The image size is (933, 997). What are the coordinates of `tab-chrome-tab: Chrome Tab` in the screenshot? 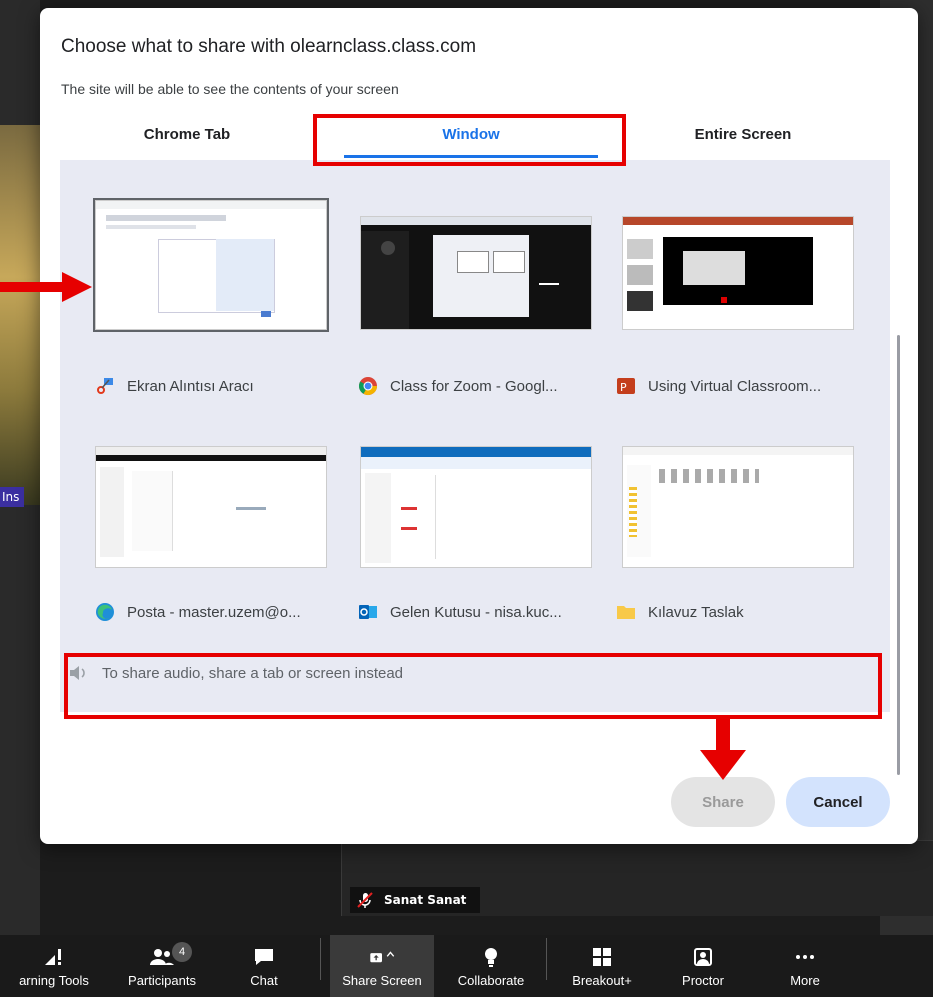 It's located at (187, 134).